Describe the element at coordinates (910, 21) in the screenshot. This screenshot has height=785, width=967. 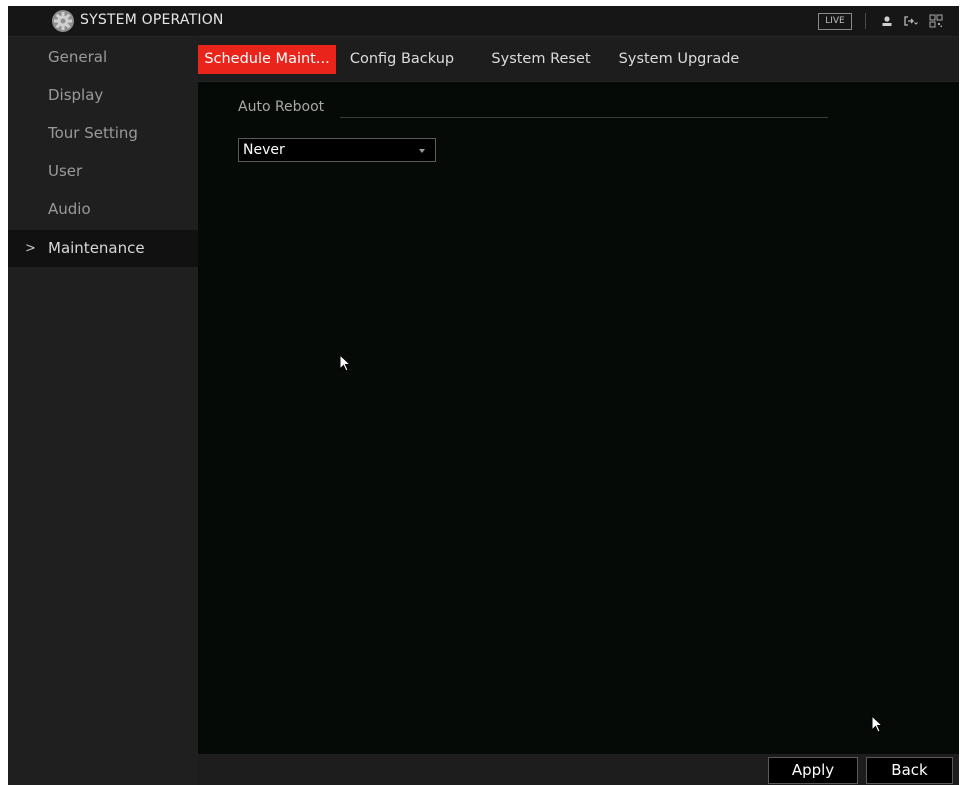
I see `logout-icon` at that location.